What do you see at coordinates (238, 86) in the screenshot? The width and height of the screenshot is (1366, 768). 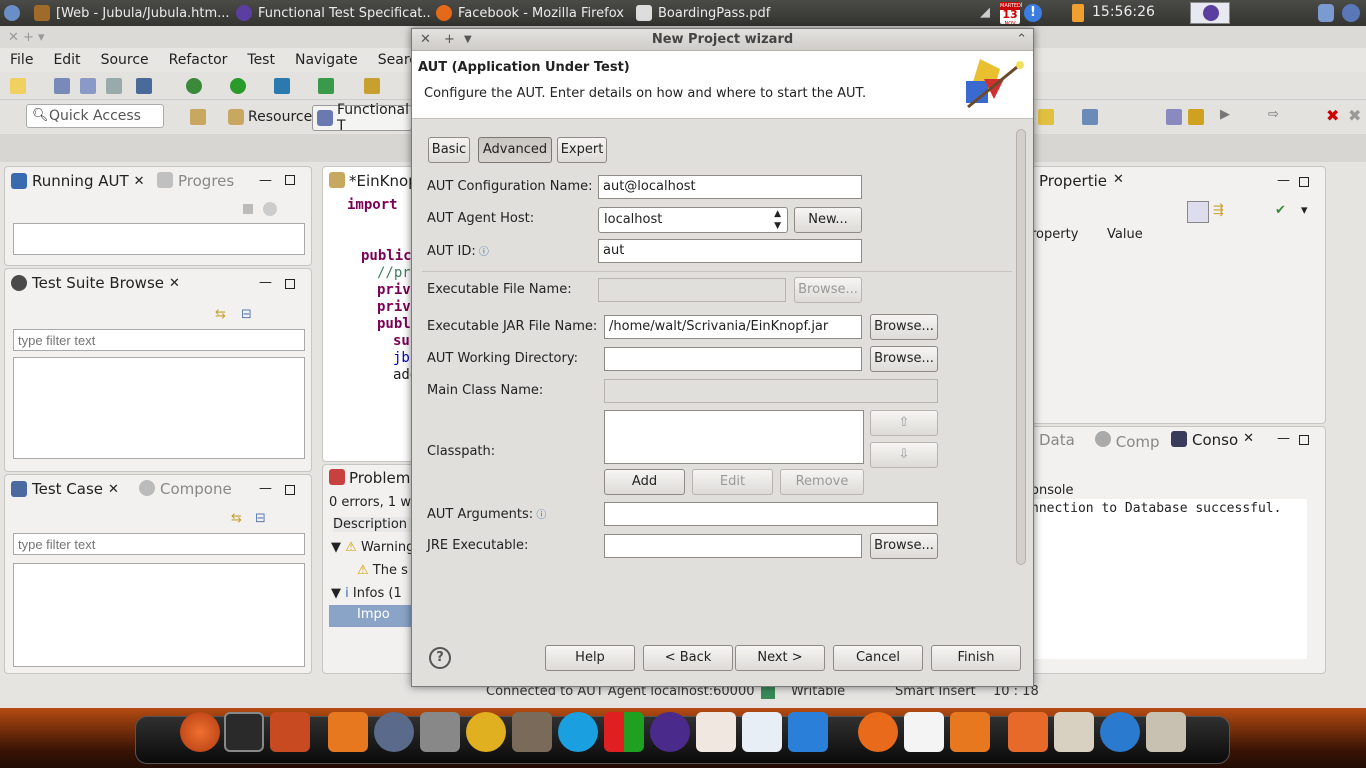 I see `run-icon` at bounding box center [238, 86].